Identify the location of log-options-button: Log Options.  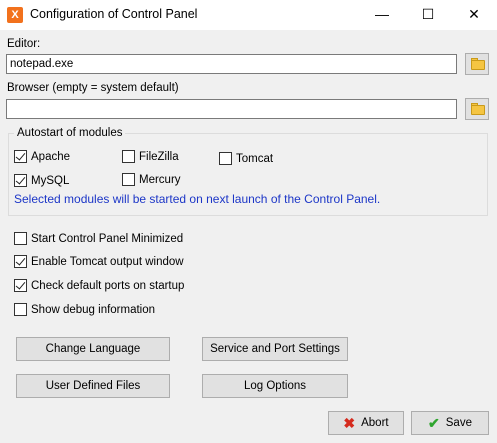
(275, 386).